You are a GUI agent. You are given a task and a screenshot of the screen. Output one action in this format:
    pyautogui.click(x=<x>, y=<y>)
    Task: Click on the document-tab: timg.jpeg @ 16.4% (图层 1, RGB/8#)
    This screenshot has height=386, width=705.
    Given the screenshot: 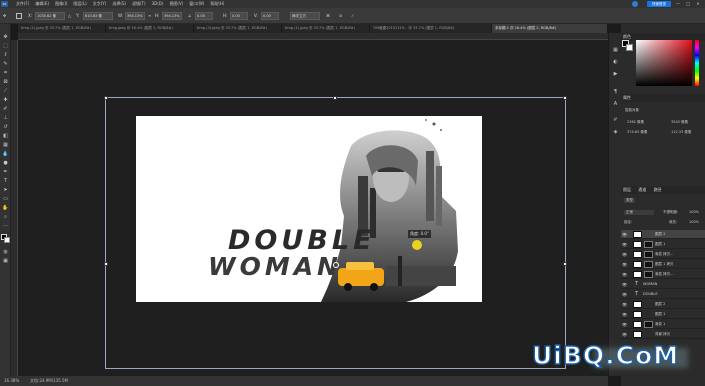 What is the action you would take?
    pyautogui.click(x=150, y=28)
    